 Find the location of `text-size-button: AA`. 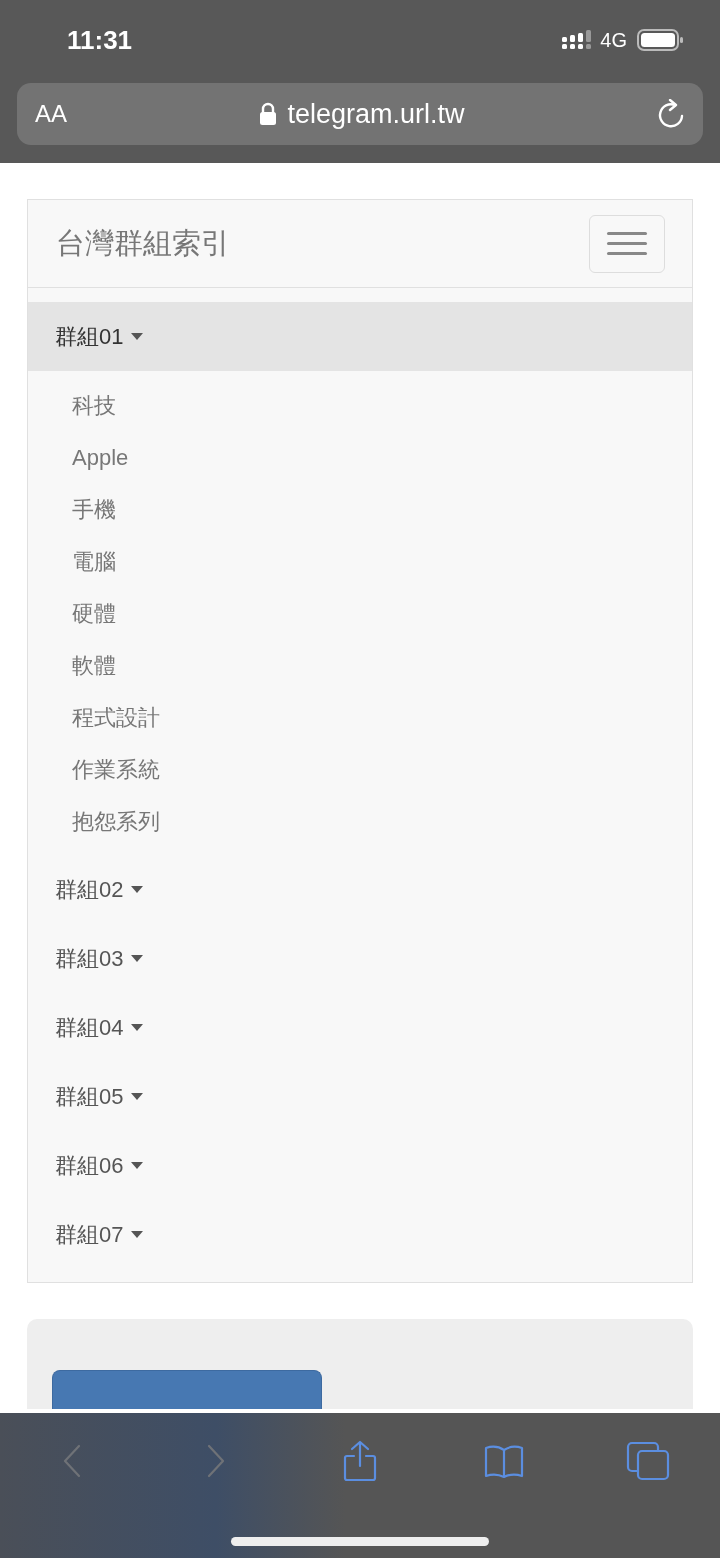

text-size-button: AA is located at coordinates (51, 114).